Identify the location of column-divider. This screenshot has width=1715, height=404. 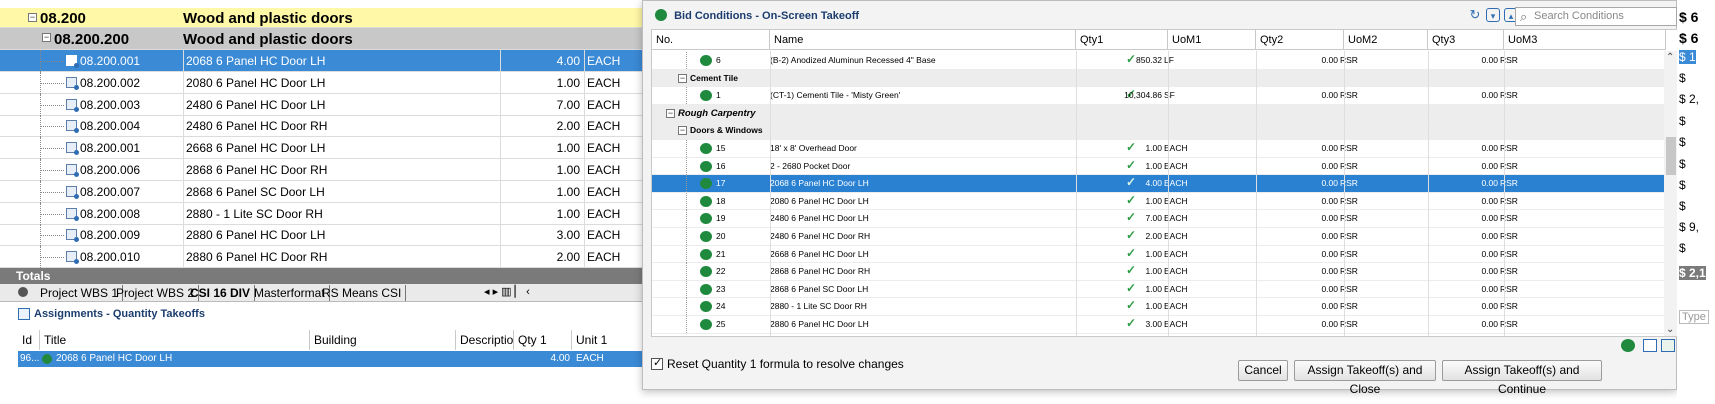
(1428, 193).